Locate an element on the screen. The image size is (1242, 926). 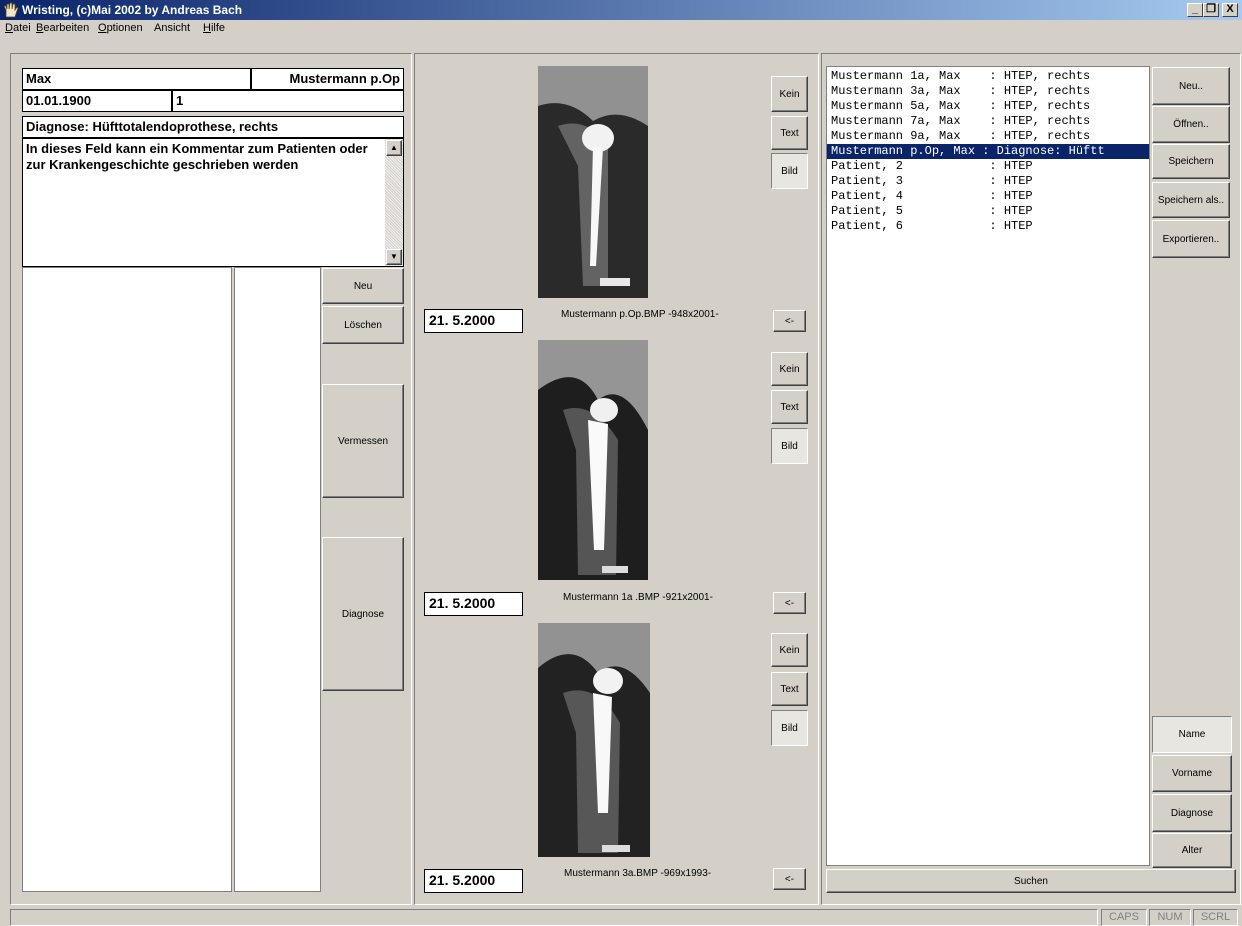
image-2-back-button: <- is located at coordinates (789, 603).